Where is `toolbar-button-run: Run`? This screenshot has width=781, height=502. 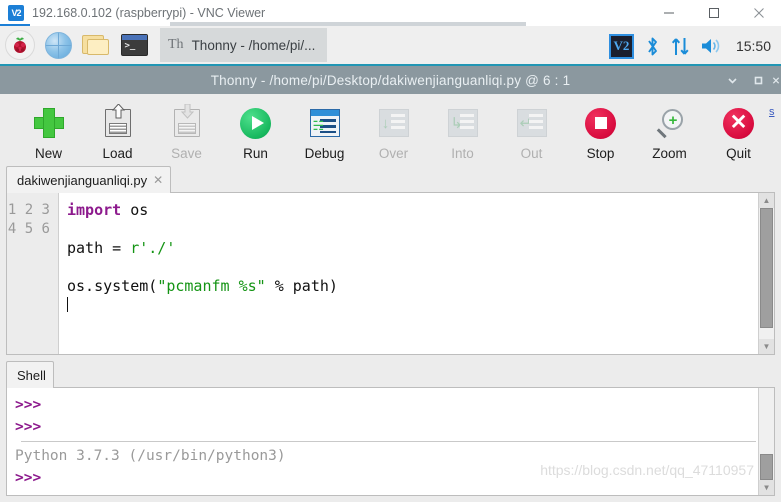 toolbar-button-run: Run is located at coordinates (255, 129).